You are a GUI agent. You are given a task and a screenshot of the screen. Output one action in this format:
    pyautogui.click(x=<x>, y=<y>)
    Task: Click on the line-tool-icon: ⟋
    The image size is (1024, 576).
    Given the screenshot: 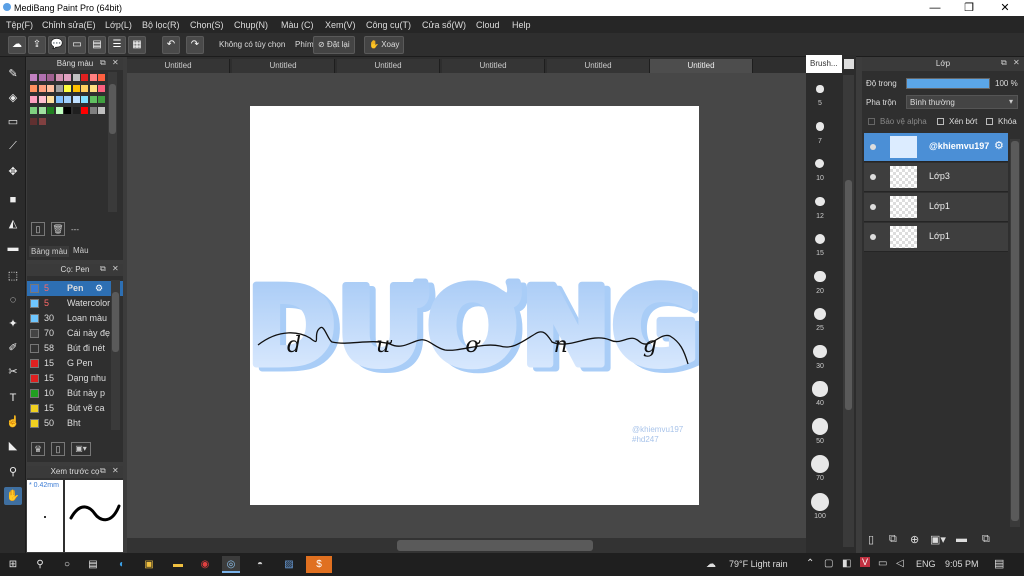 What is the action you would take?
    pyautogui.click(x=13, y=146)
    